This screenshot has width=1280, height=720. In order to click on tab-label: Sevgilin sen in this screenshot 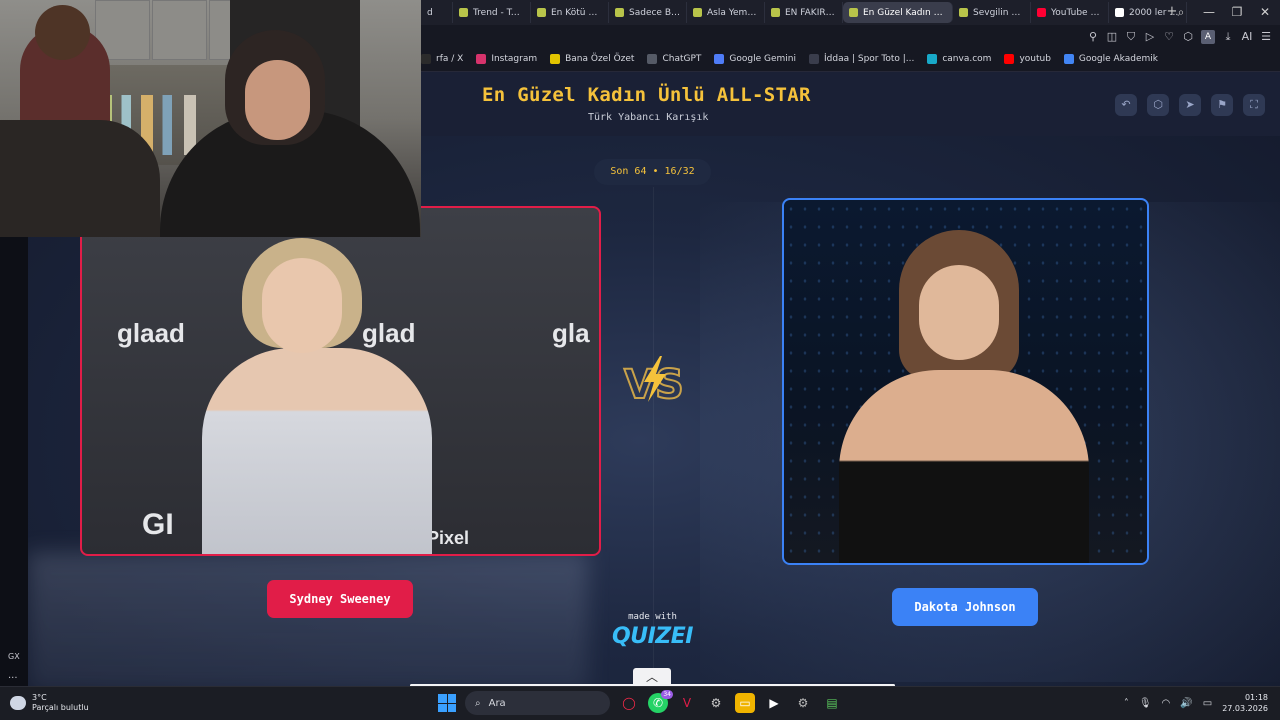, I will do `click(998, 12)`.